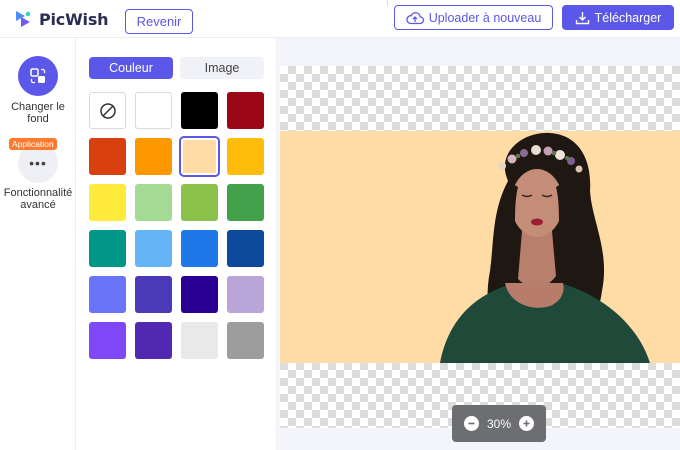 The image size is (680, 450). Describe the element at coordinates (415, 17) in the screenshot. I see `cloud-upload-icon` at that location.